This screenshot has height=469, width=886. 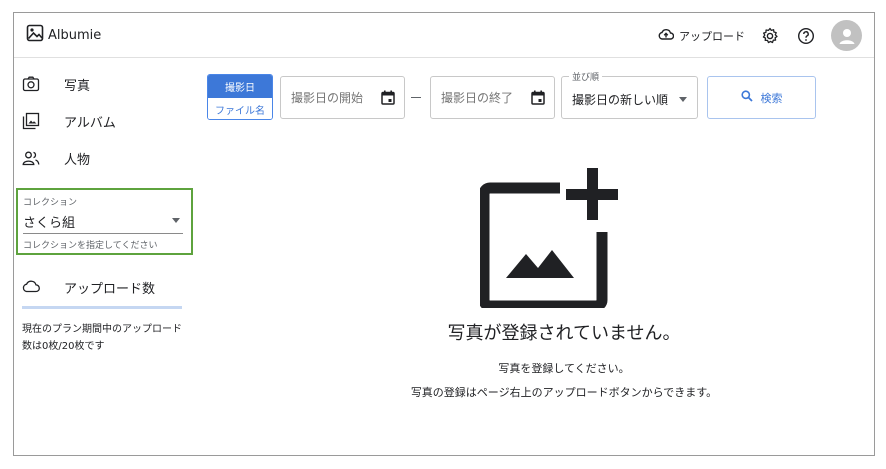 What do you see at coordinates (56, 84) in the screenshot?
I see `sidebar-item-photos: 写真` at bounding box center [56, 84].